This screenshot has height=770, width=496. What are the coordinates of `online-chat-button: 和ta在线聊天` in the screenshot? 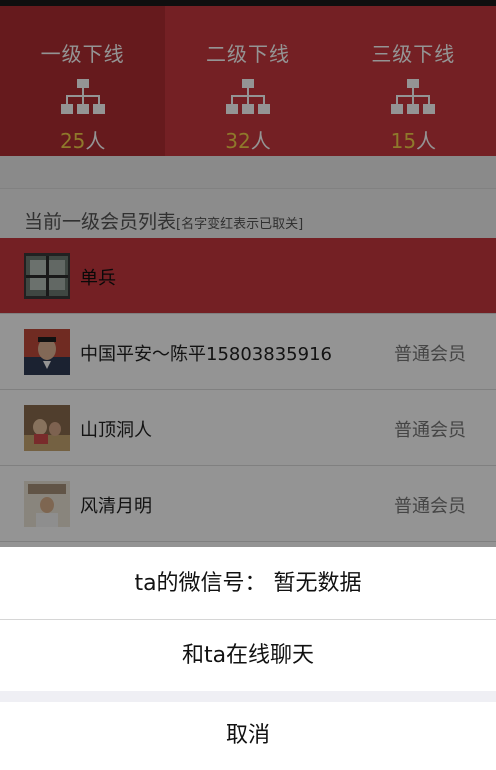 It's located at (248, 655).